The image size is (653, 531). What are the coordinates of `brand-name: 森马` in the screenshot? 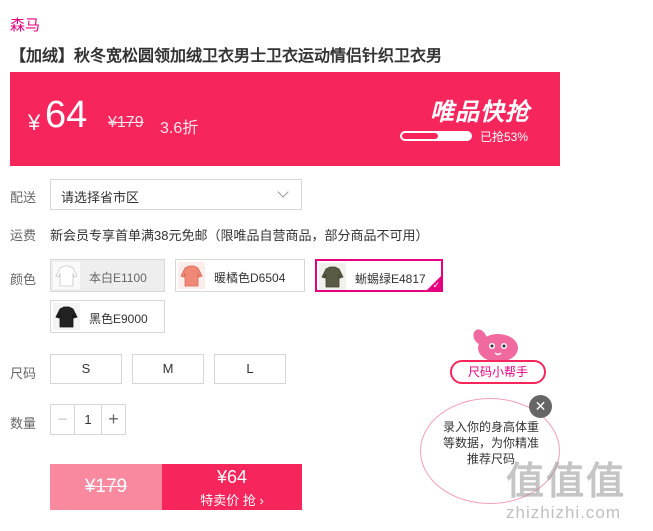 It's located at (25, 24).